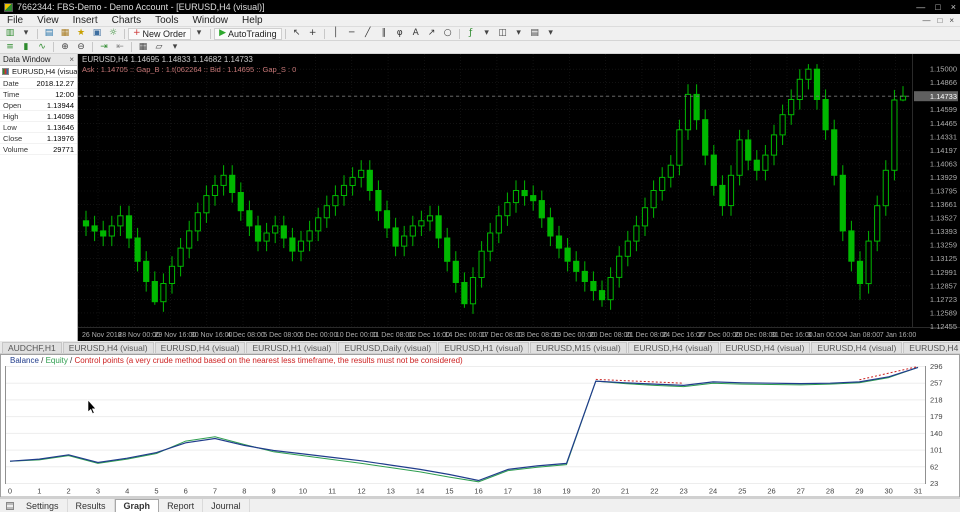  I want to click on chart-tab-9: EURUSD,H4 (visual), so click(857, 347).